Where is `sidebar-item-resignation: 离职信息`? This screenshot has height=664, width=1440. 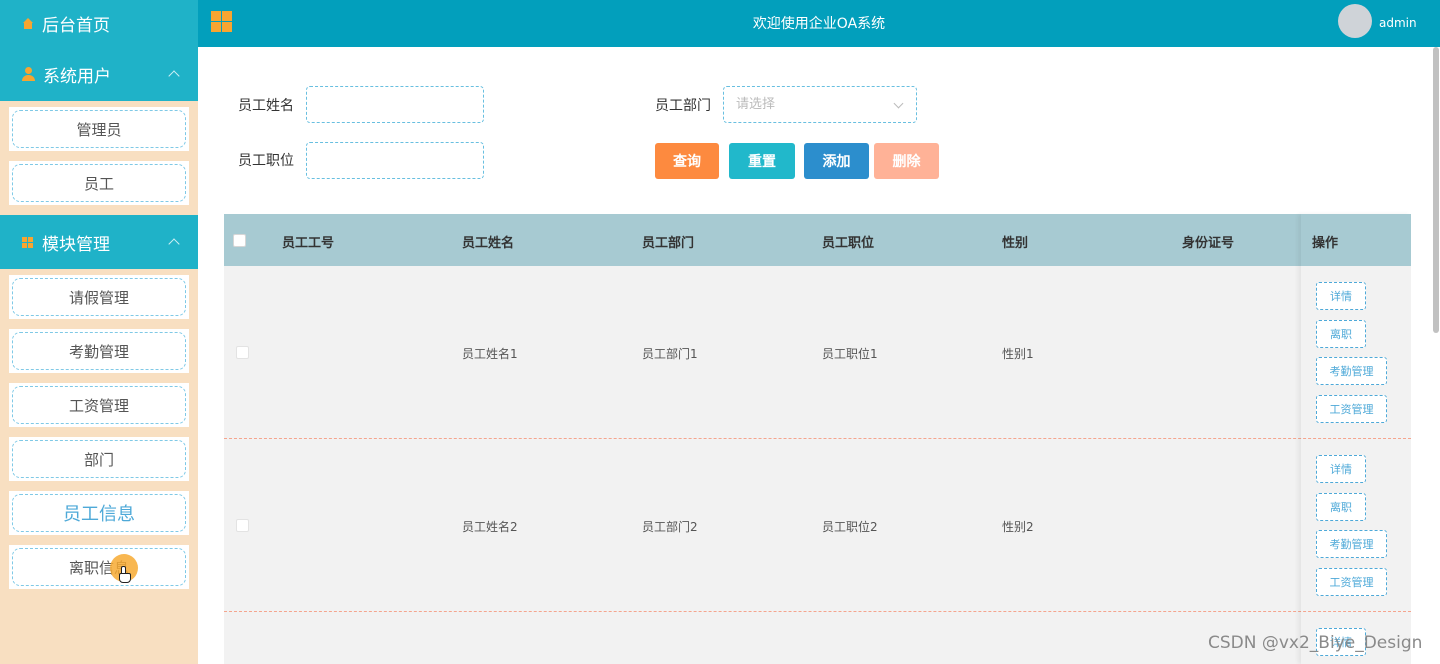
sidebar-item-resignation: 离职信息 is located at coordinates (99, 567).